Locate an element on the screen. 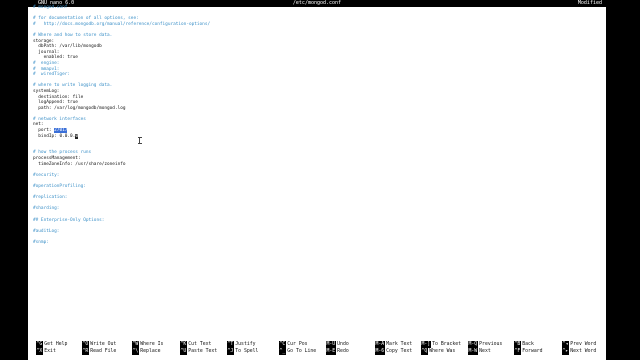 The width and height of the screenshot is (640, 360). shortcut-label: Read File is located at coordinates (103, 351).